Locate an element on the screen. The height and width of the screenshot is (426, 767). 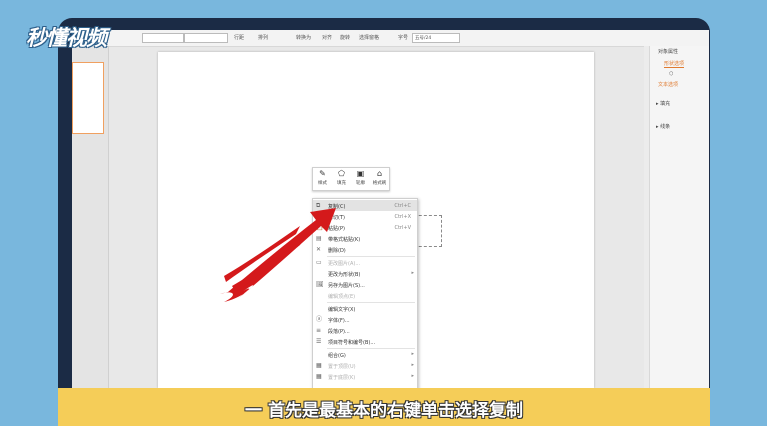
subtitle-text: 一 首先是最基本的右键单击选择复制 is located at coordinates (384, 411).